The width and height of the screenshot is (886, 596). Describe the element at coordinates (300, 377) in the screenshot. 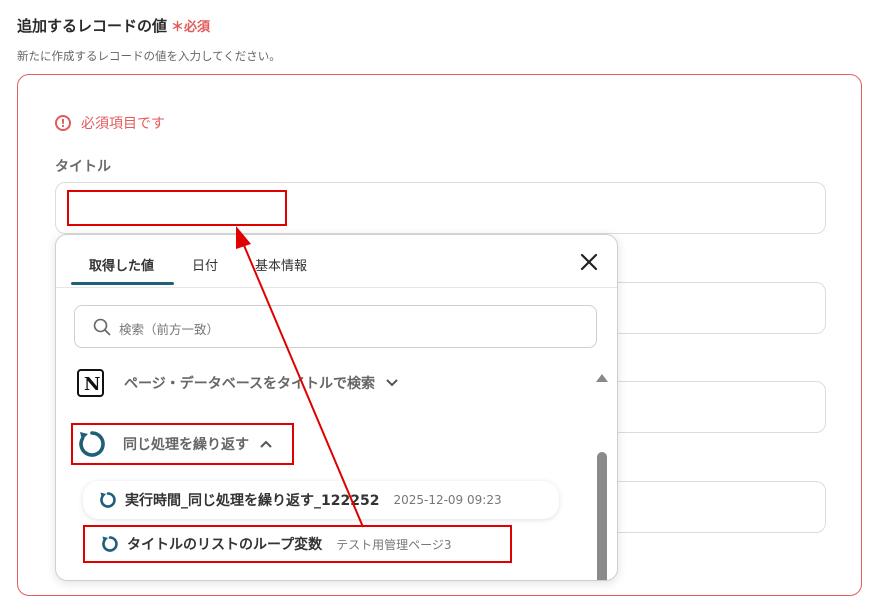

I see `annotation-arrow` at that location.